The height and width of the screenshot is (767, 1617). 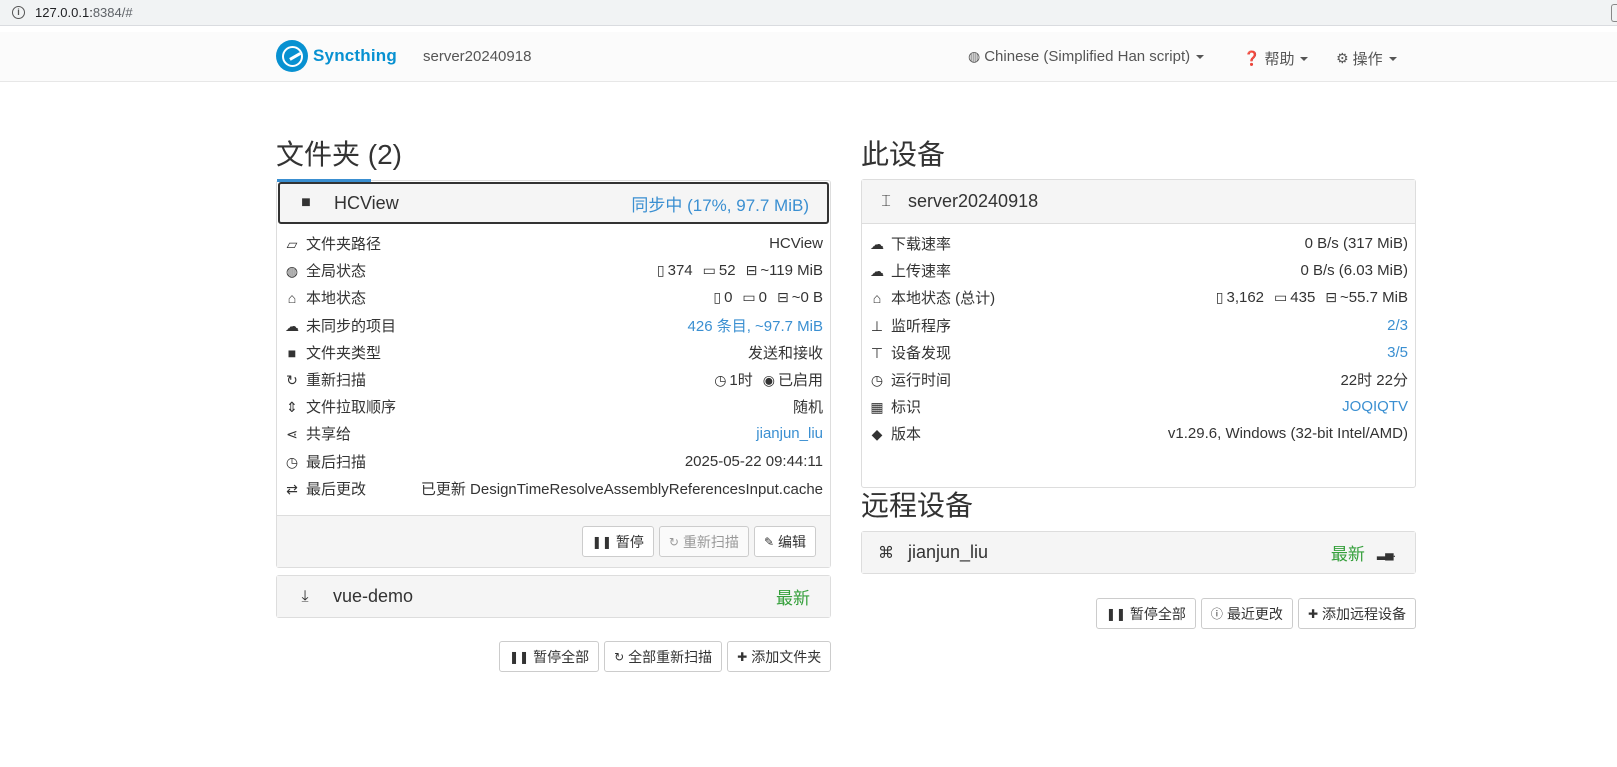 I want to click on gear-icon: ⚙, so click(x=1342, y=58).